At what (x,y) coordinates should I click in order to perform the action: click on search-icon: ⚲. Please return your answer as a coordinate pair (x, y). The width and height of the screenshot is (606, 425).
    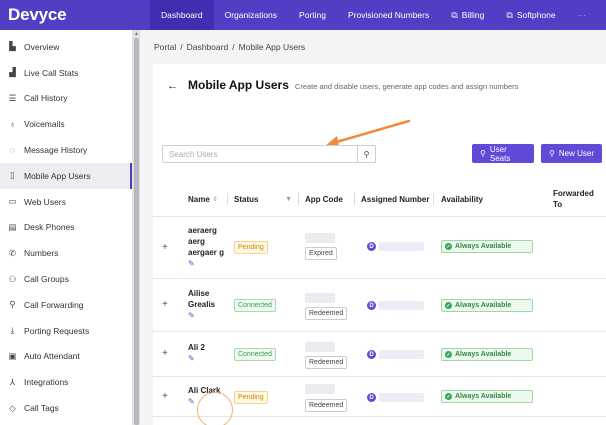
    Looking at the image, I should click on (366, 154).